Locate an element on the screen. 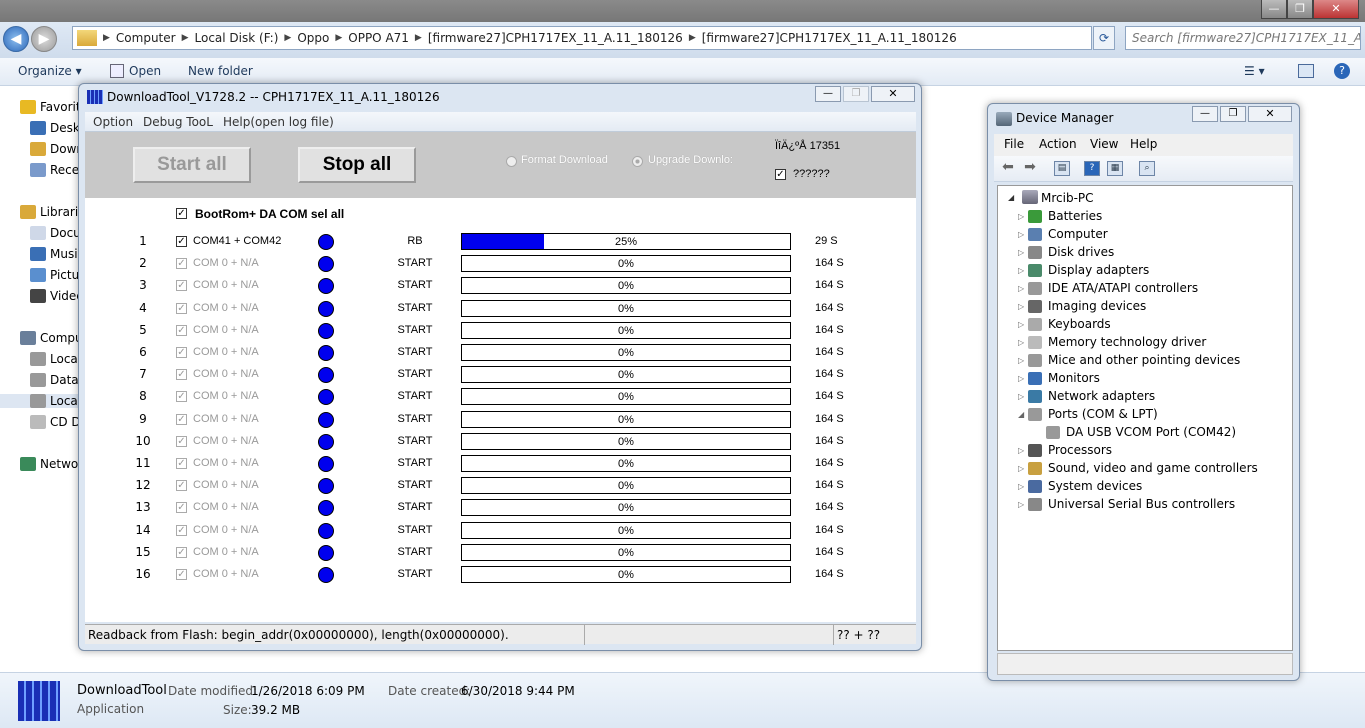  start-all-button: Start all is located at coordinates (192, 165).